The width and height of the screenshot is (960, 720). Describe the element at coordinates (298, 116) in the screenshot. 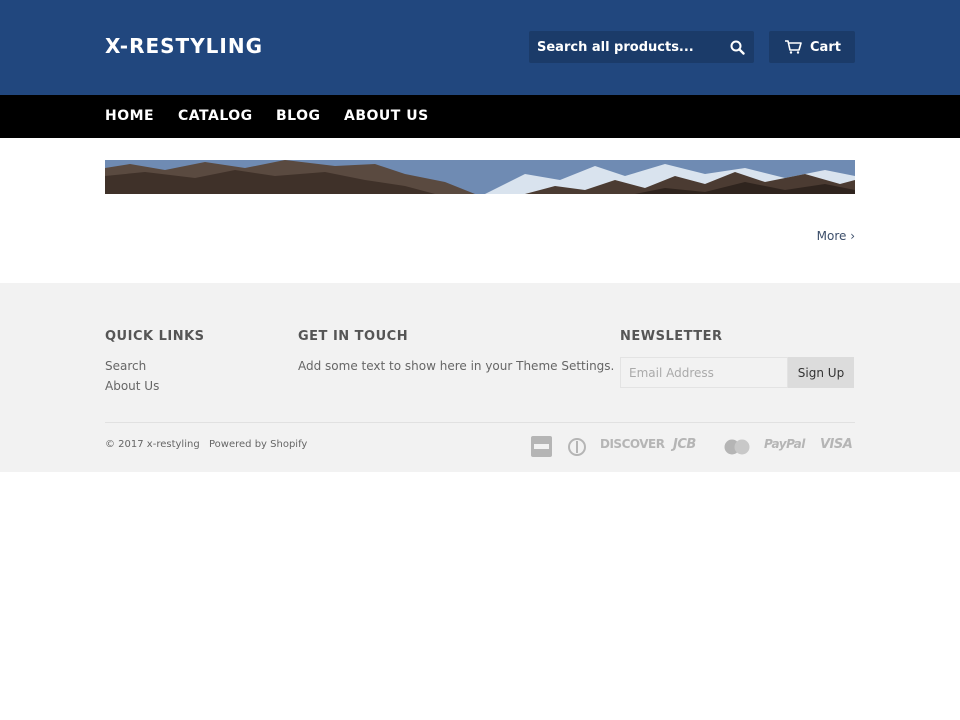

I see `nav-item-blog: BLOG` at that location.